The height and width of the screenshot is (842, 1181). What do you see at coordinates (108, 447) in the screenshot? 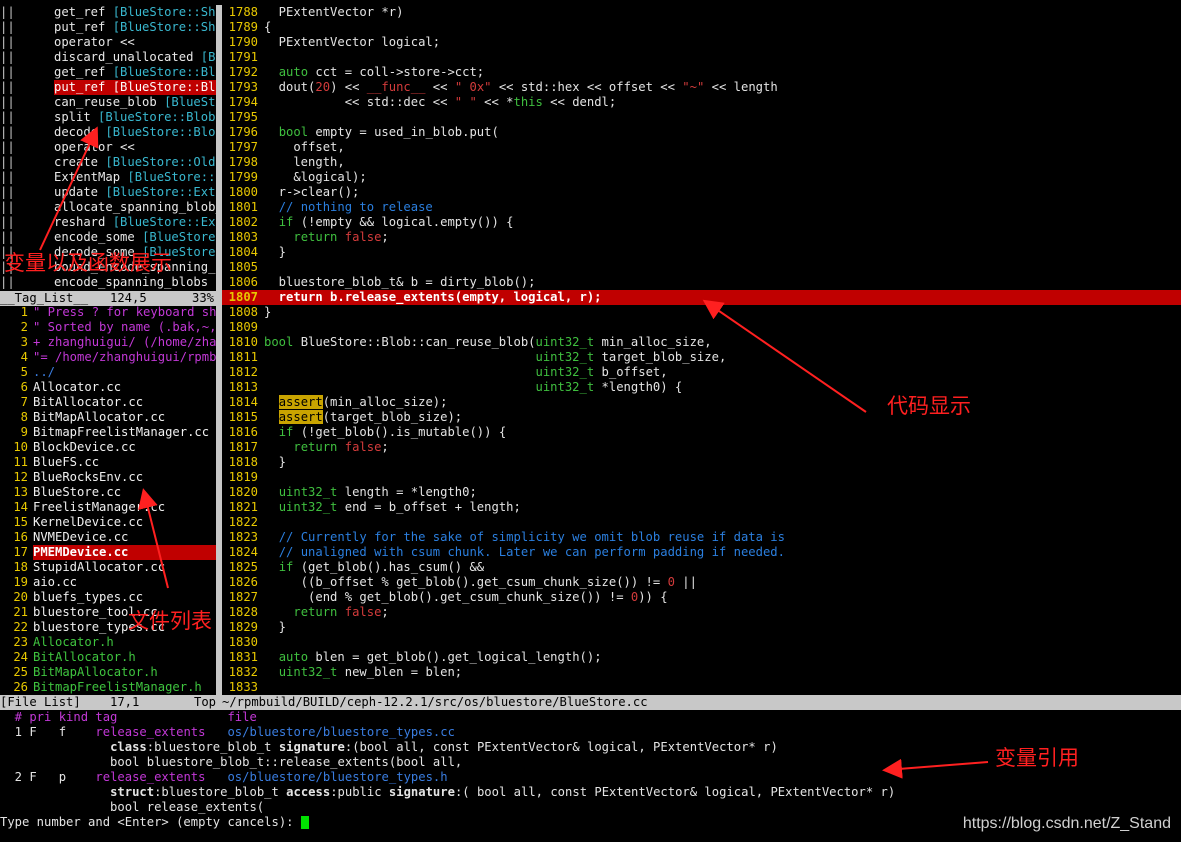
I see `file-list-item: 10 BlockDevice.cc` at bounding box center [108, 447].